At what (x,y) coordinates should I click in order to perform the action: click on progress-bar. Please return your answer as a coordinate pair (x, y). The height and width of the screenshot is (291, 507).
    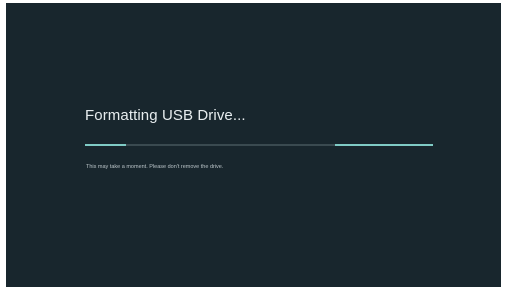
    Looking at the image, I should click on (259, 145).